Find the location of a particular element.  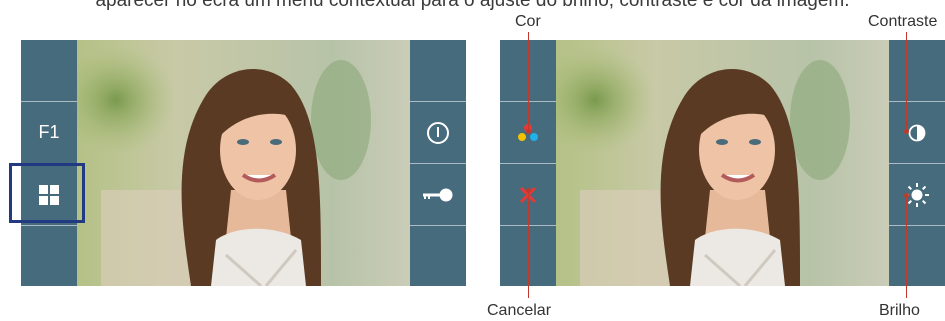

brightness-button is located at coordinates (917, 194).